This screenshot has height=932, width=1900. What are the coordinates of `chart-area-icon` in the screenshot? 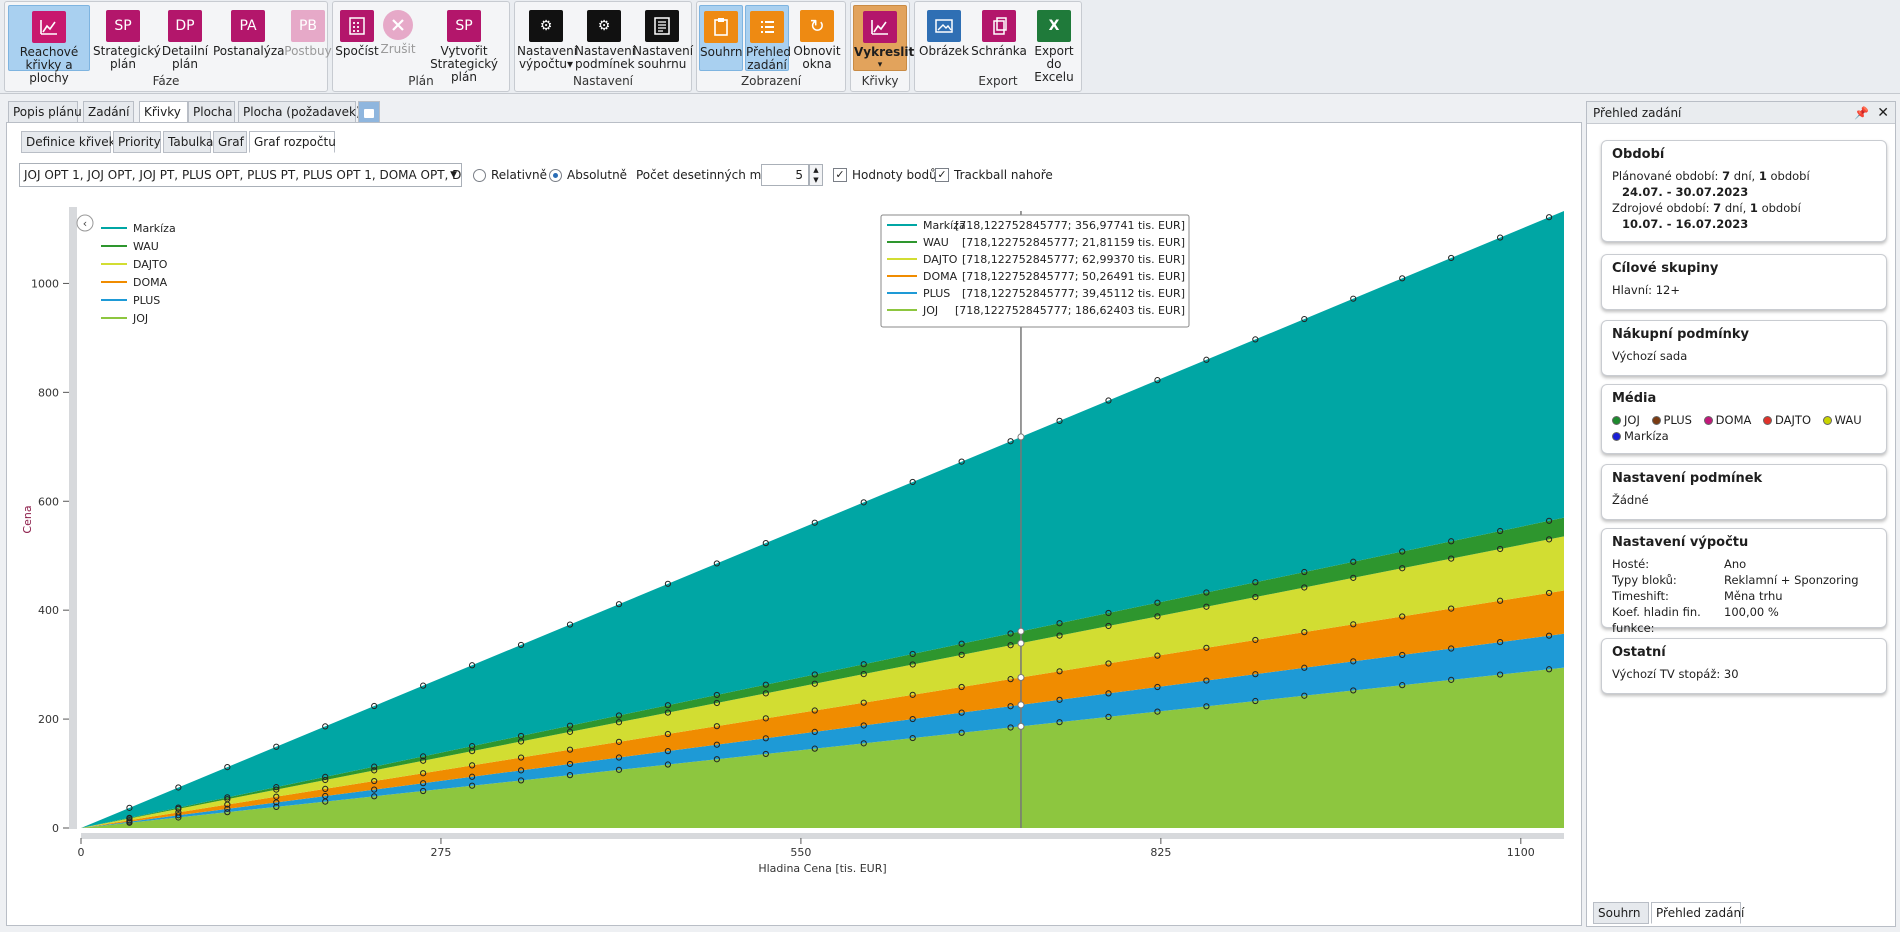 It's located at (880, 27).